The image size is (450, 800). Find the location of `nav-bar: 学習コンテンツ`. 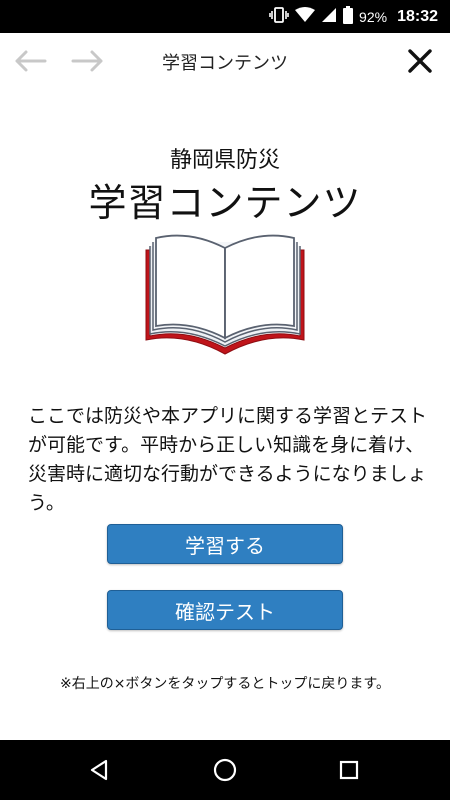

nav-bar: 学習コンテンツ is located at coordinates (225, 60).